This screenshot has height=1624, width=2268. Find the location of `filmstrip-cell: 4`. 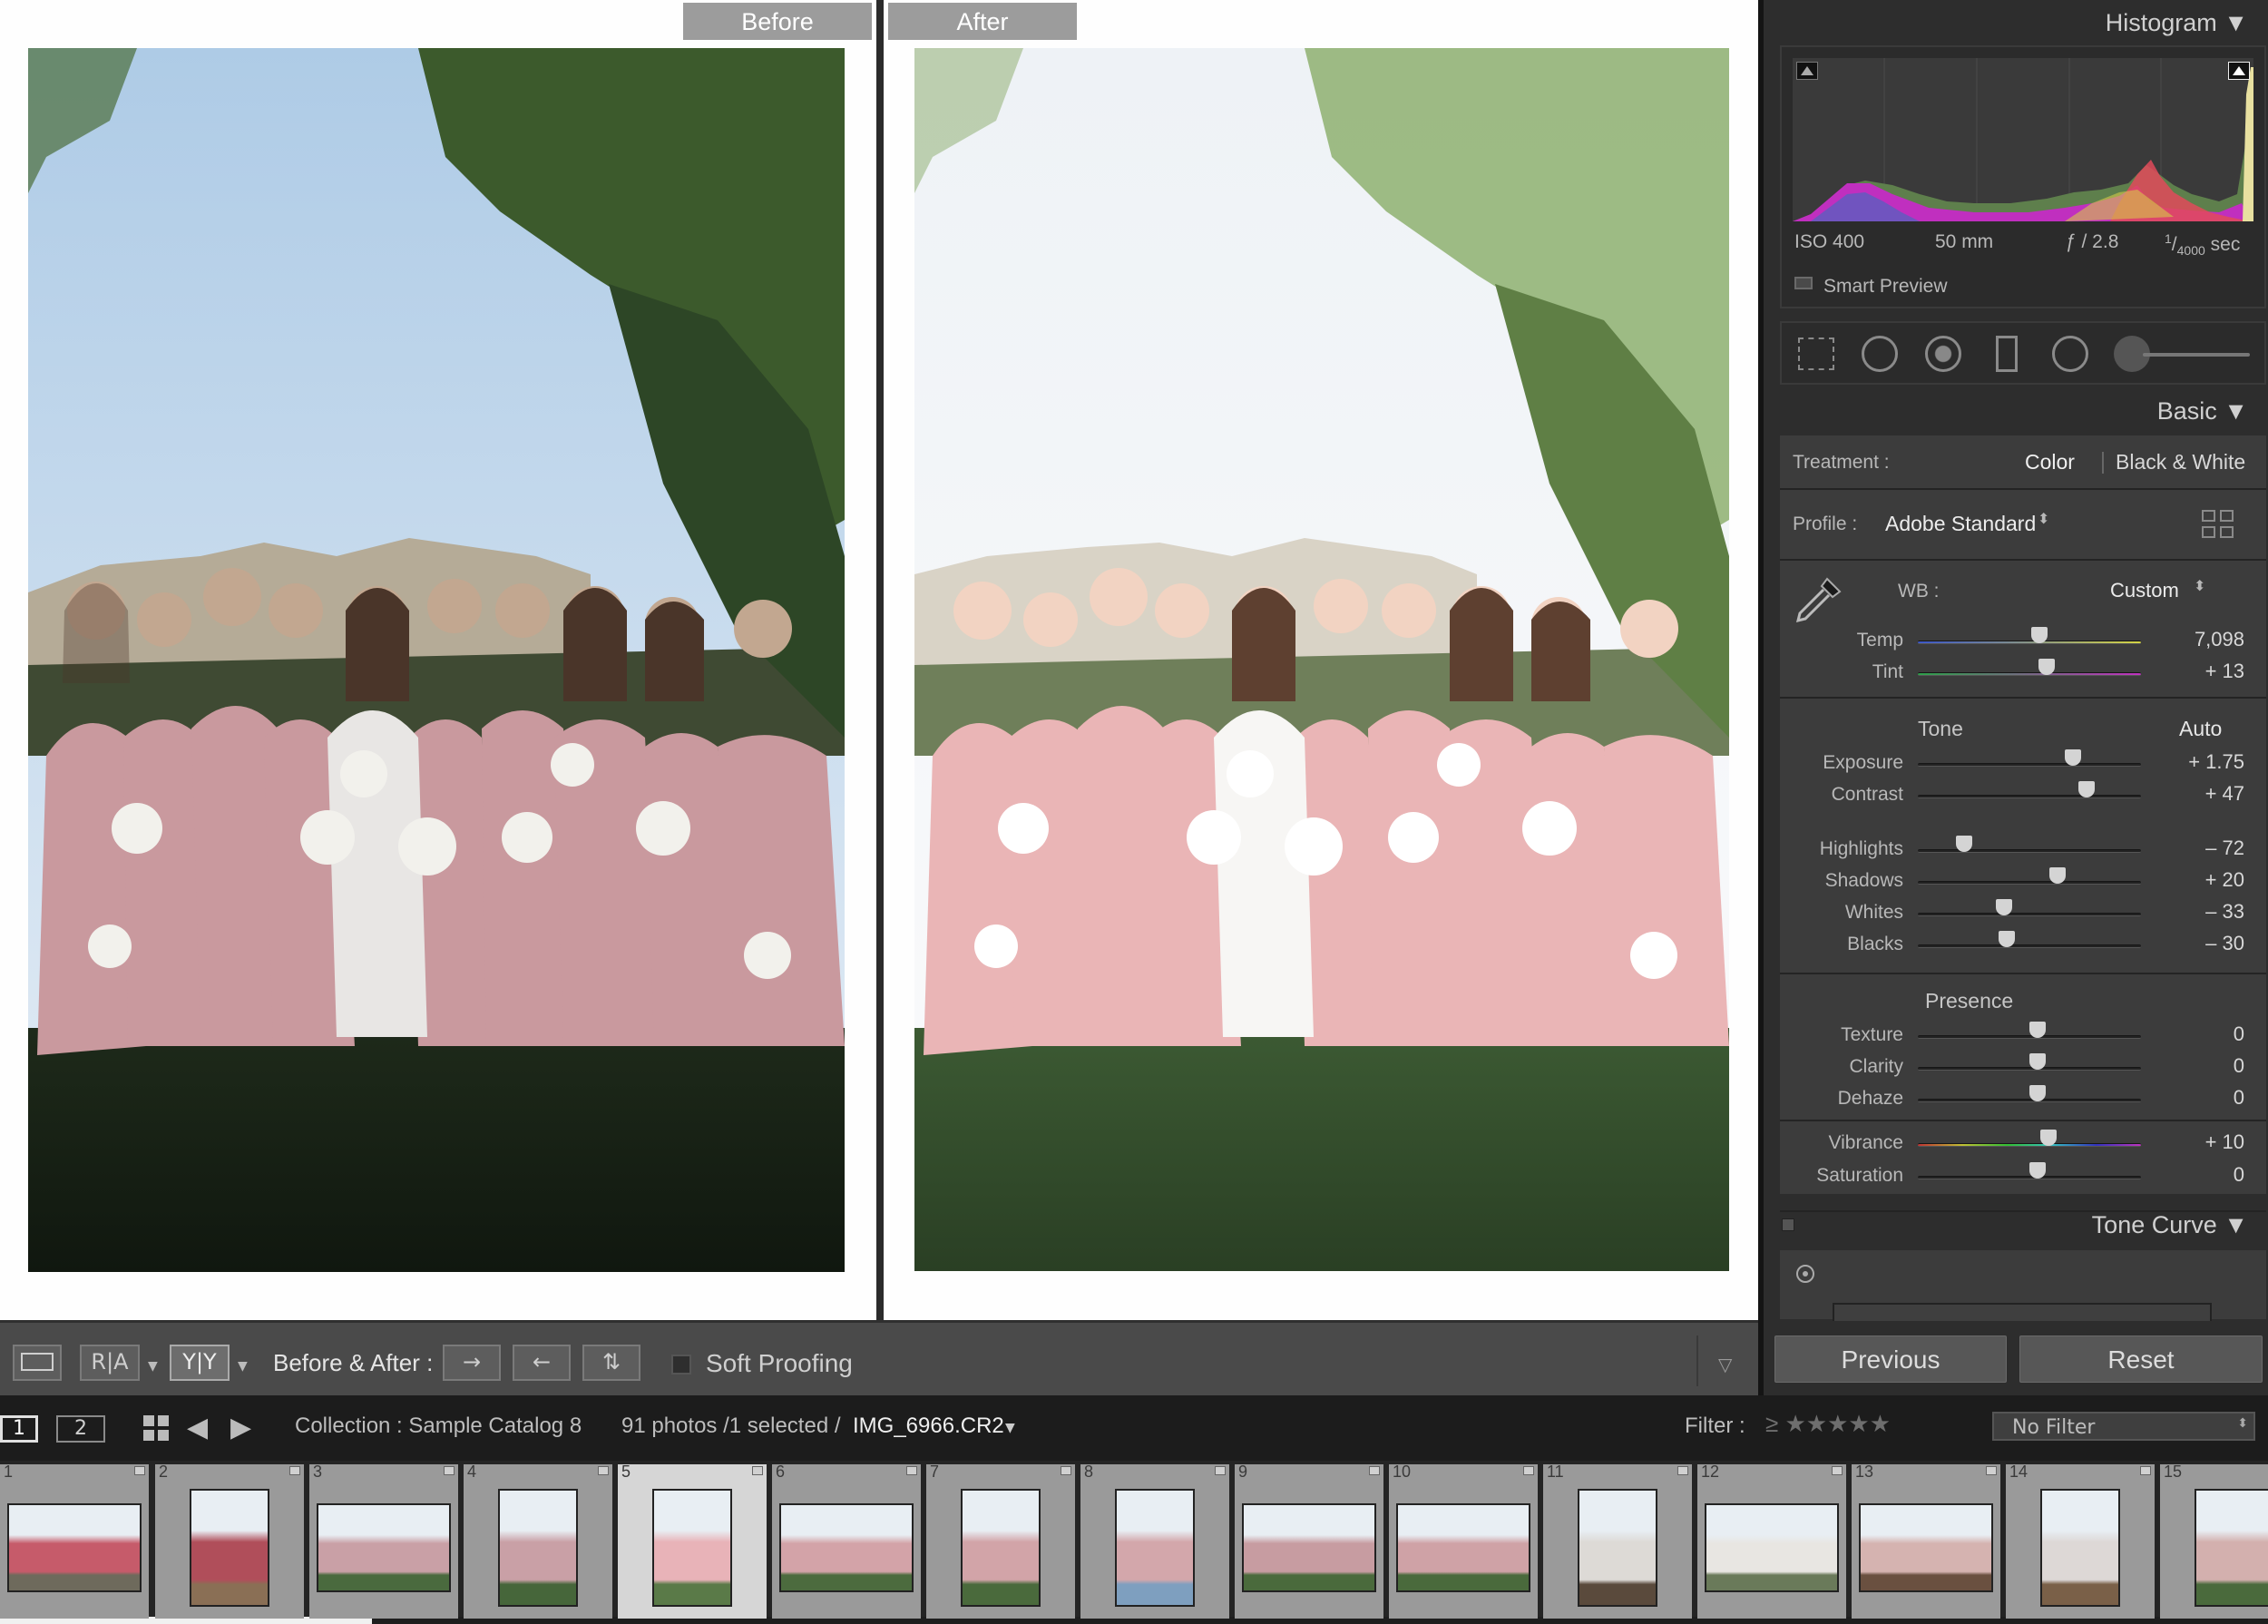

filmstrip-cell: 4 is located at coordinates (538, 1541).